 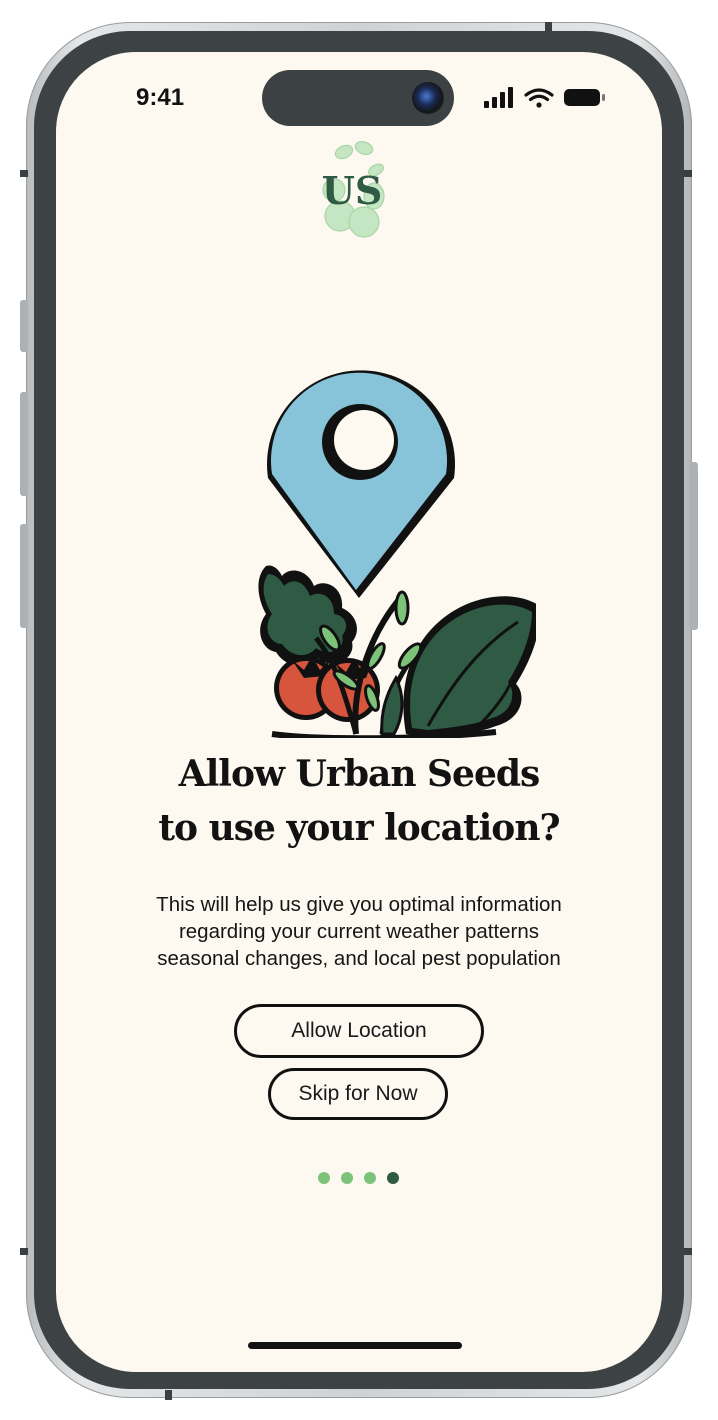 What do you see at coordinates (539, 98) in the screenshot?
I see `wifi-icon` at bounding box center [539, 98].